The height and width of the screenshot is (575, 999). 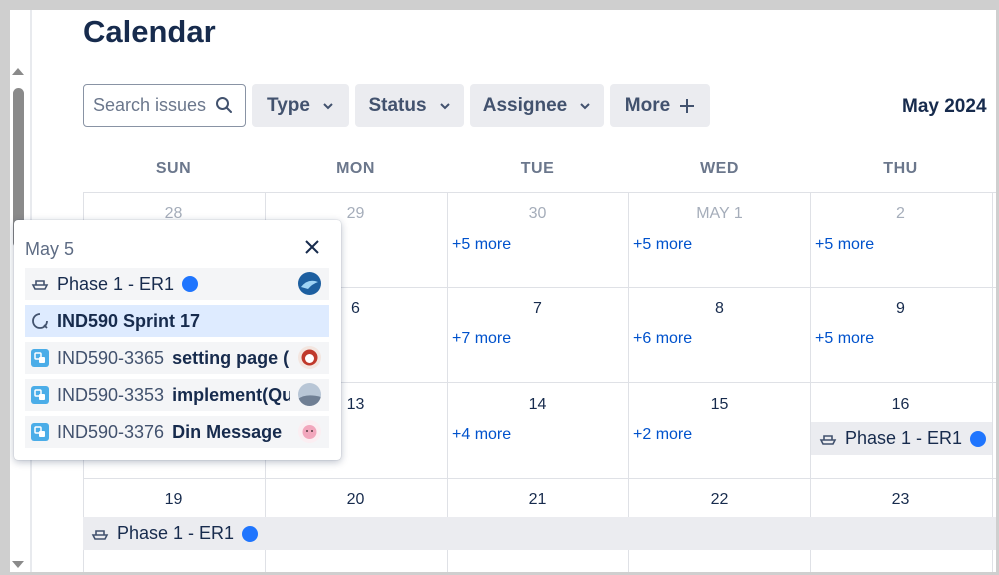 What do you see at coordinates (900, 168) in the screenshot?
I see `weekday-header: THU` at bounding box center [900, 168].